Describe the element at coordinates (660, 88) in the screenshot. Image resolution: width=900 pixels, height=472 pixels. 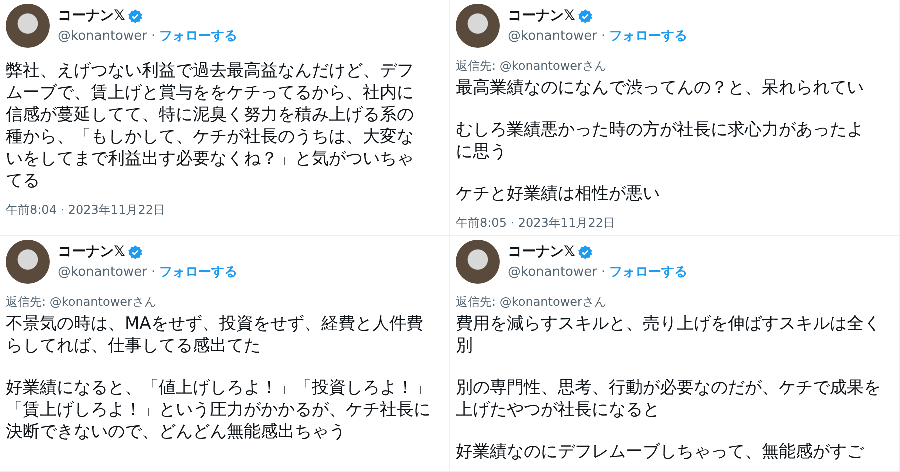
I see `tweet-text: 最高業績なのになんで渋ってんの？と、呆れられてい` at that location.